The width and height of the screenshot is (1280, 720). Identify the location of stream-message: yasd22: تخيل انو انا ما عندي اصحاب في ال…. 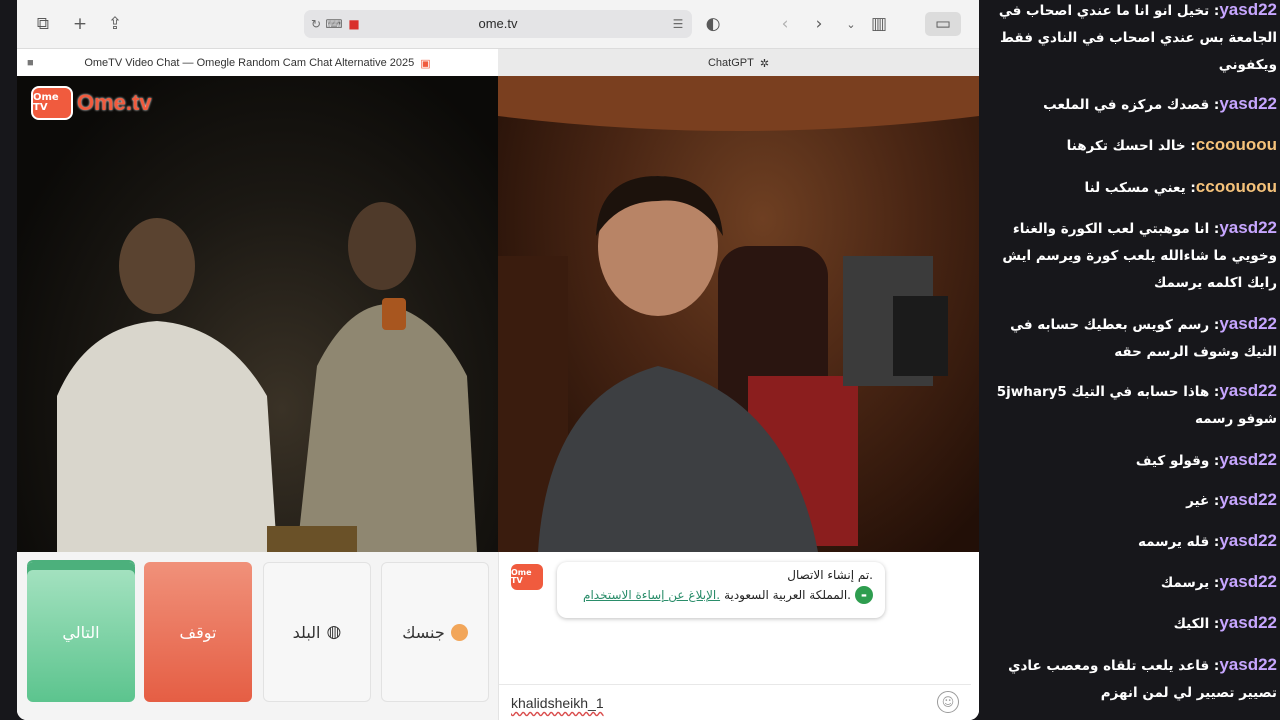
(1137, 36).